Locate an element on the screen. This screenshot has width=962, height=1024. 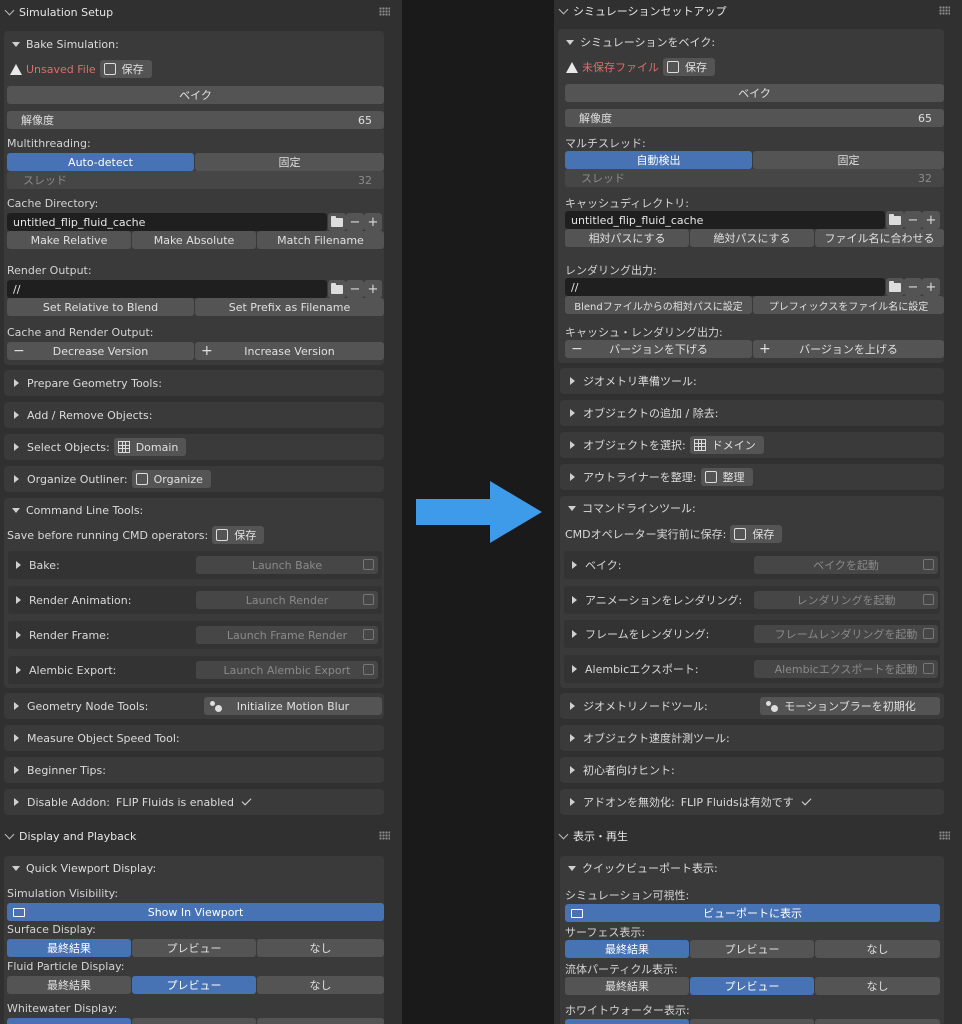
decrease-version-button: − Decrease Version is located at coordinates (100, 351).